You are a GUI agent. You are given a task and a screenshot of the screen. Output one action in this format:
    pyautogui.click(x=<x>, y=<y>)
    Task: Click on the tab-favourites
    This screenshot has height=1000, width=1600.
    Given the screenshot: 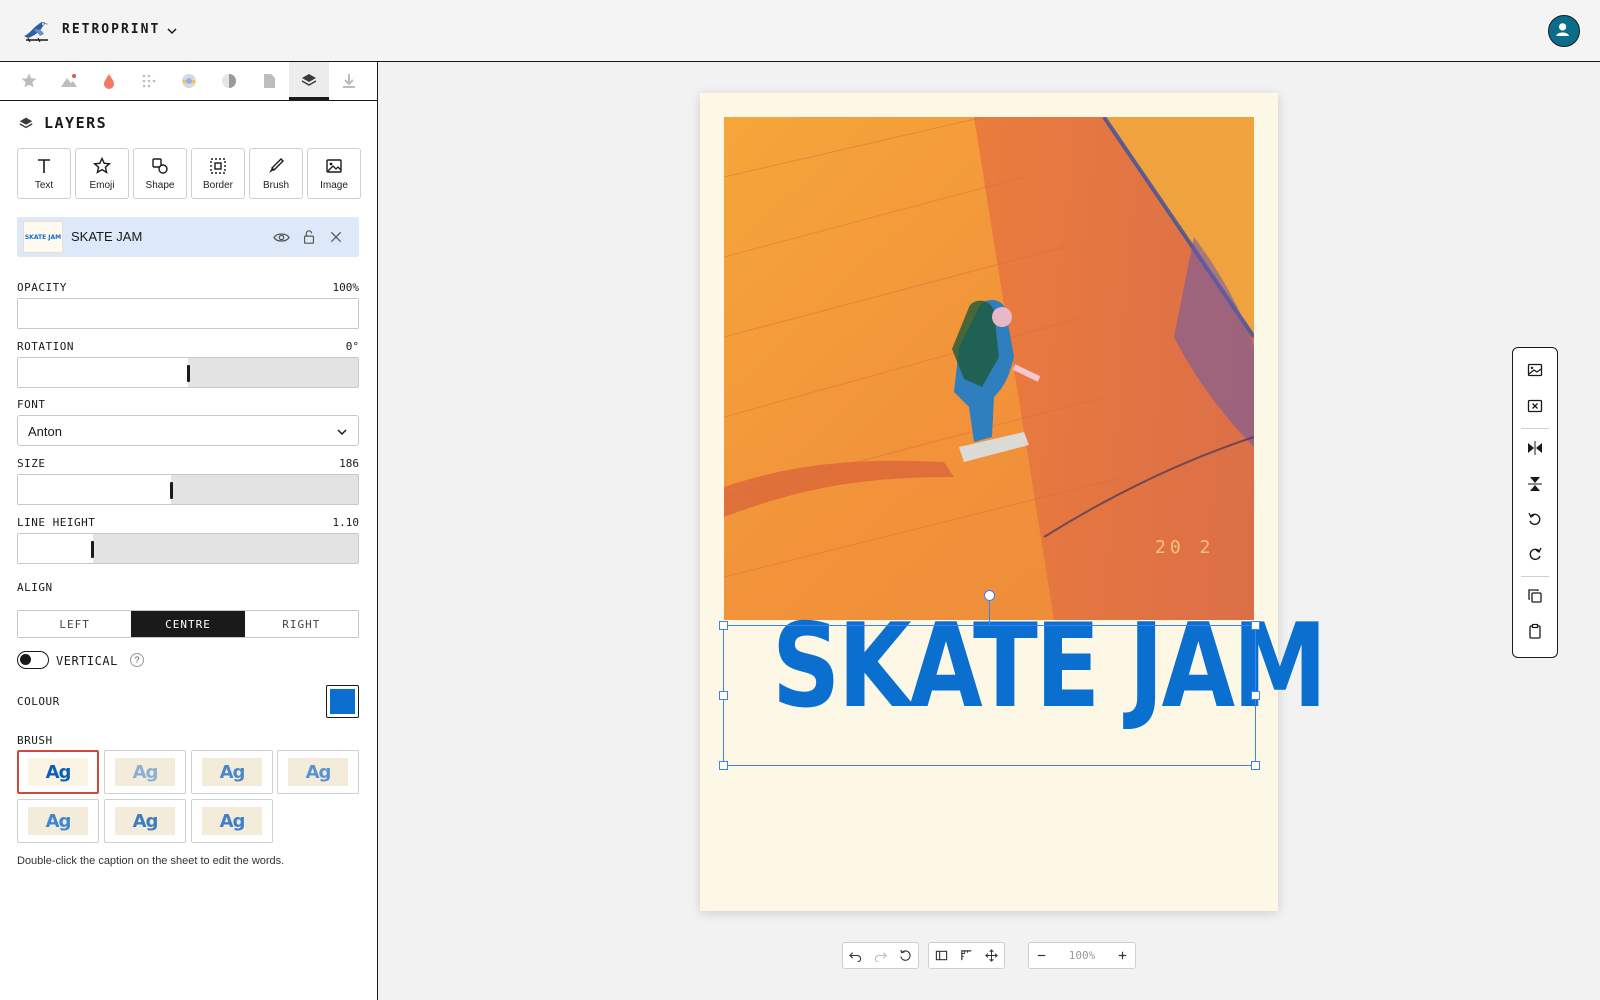 What is the action you would take?
    pyautogui.click(x=29, y=81)
    